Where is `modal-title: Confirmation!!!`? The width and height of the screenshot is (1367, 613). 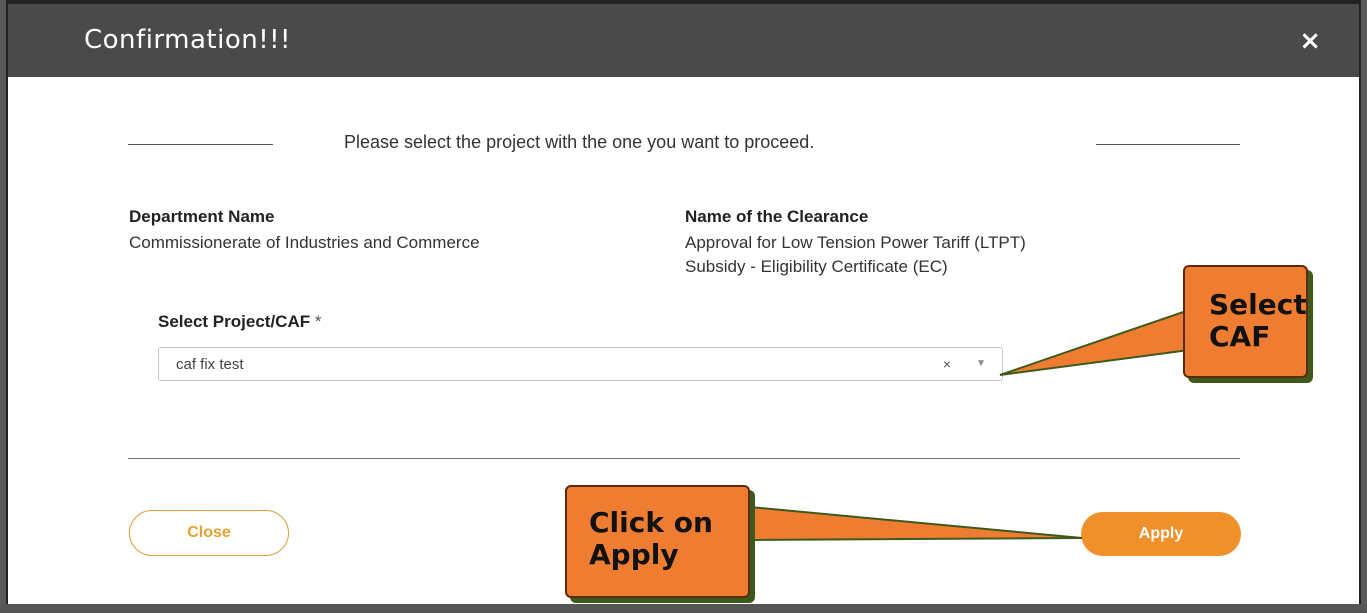 modal-title: Confirmation!!! is located at coordinates (187, 40).